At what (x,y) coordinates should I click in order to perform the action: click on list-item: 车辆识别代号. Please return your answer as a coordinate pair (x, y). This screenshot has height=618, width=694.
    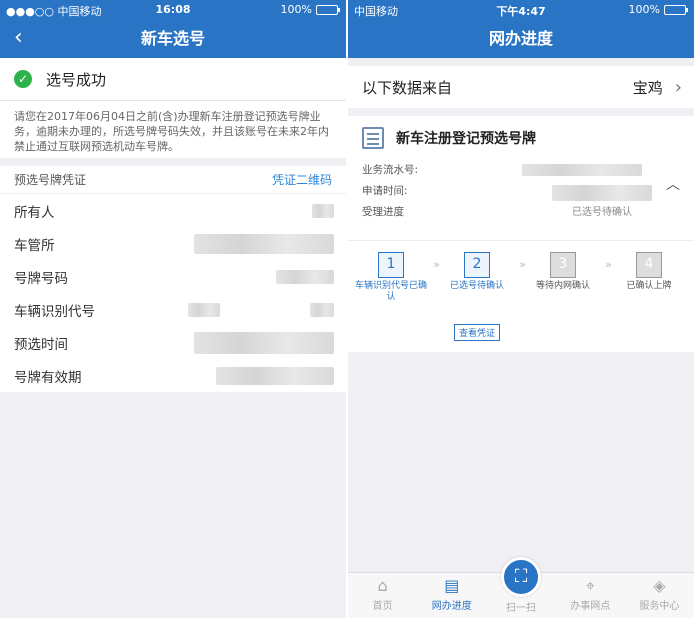
    Looking at the image, I should click on (173, 309).